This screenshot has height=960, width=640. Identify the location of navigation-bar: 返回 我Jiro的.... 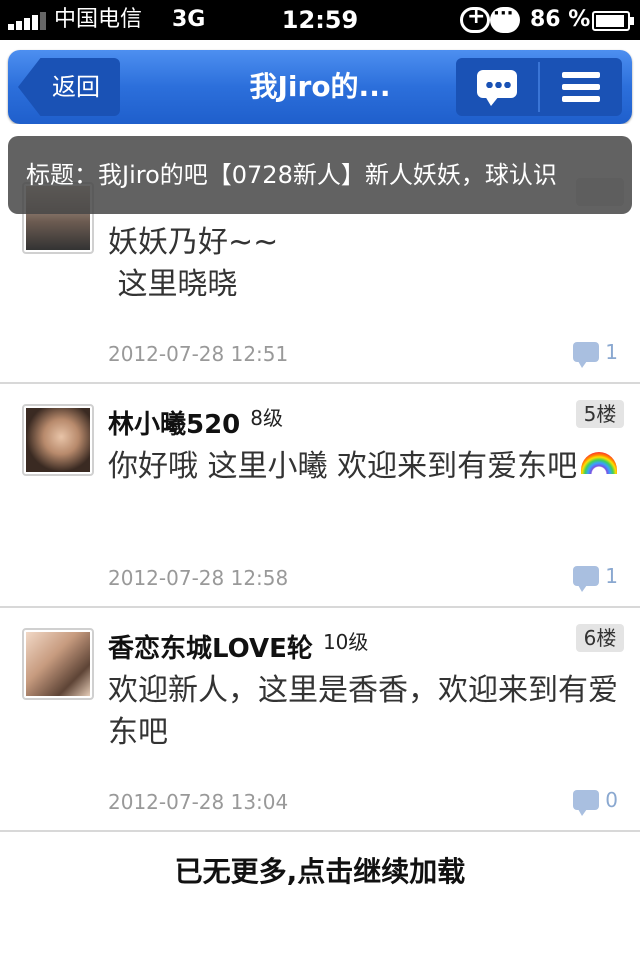
(320, 87).